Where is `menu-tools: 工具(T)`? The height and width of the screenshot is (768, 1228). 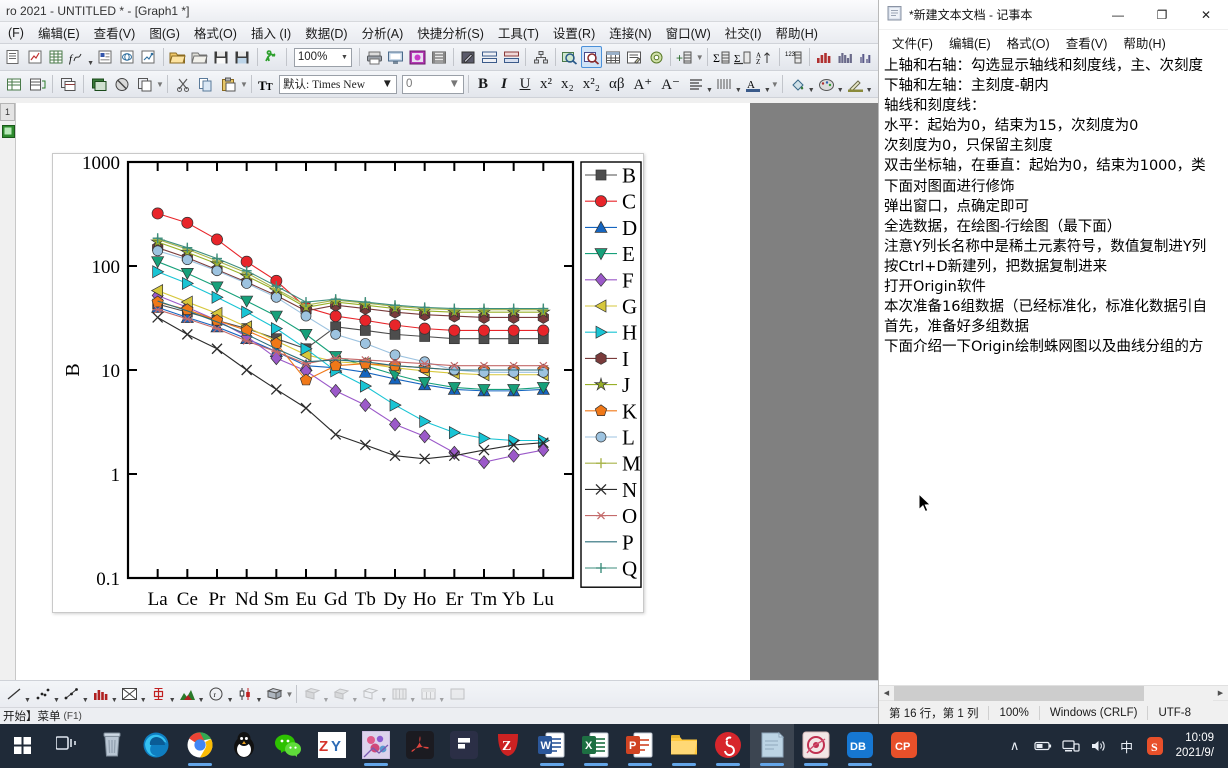 menu-tools: 工具(T) is located at coordinates (518, 32).